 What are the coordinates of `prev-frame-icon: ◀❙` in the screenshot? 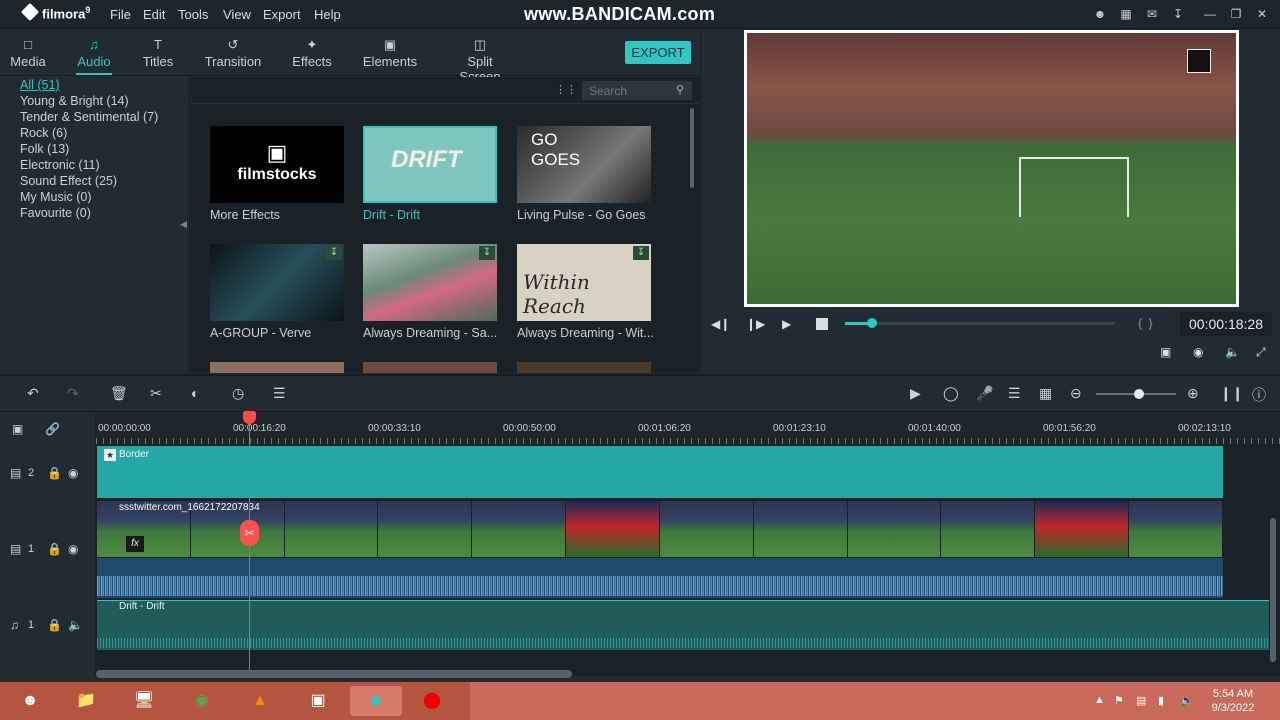 It's located at (720, 324).